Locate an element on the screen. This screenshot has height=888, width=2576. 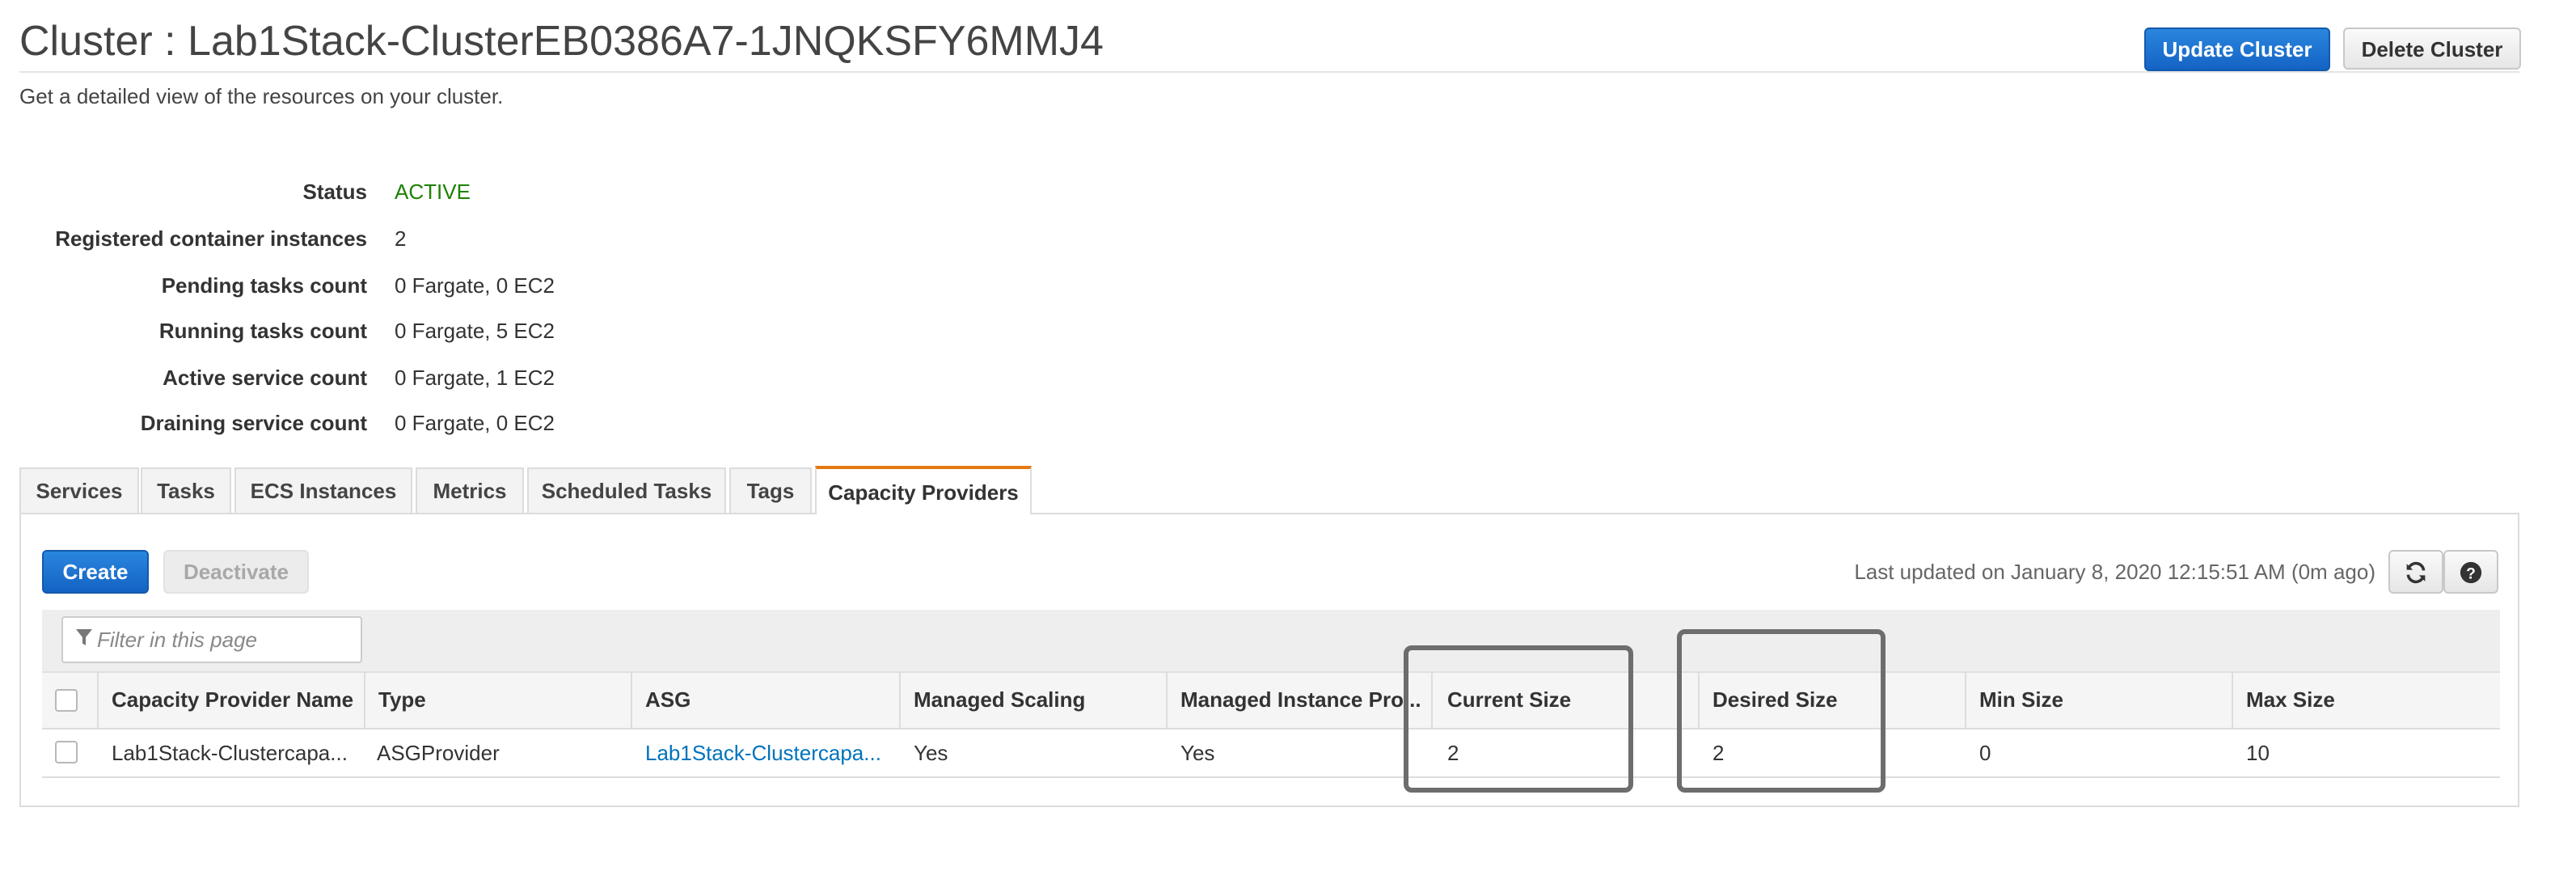
tab-metrics: Metrics is located at coordinates (470, 490).